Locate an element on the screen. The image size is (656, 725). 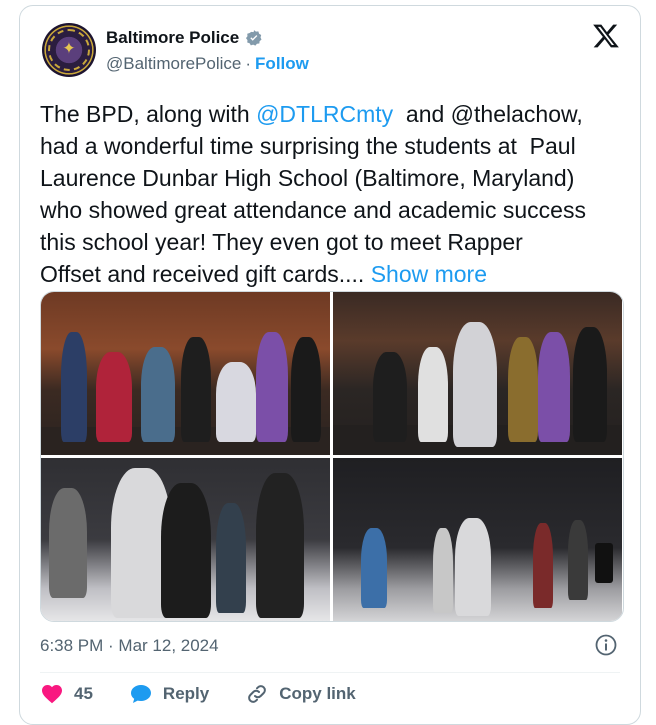
author-display-name: Baltimore Police is located at coordinates (172, 38).